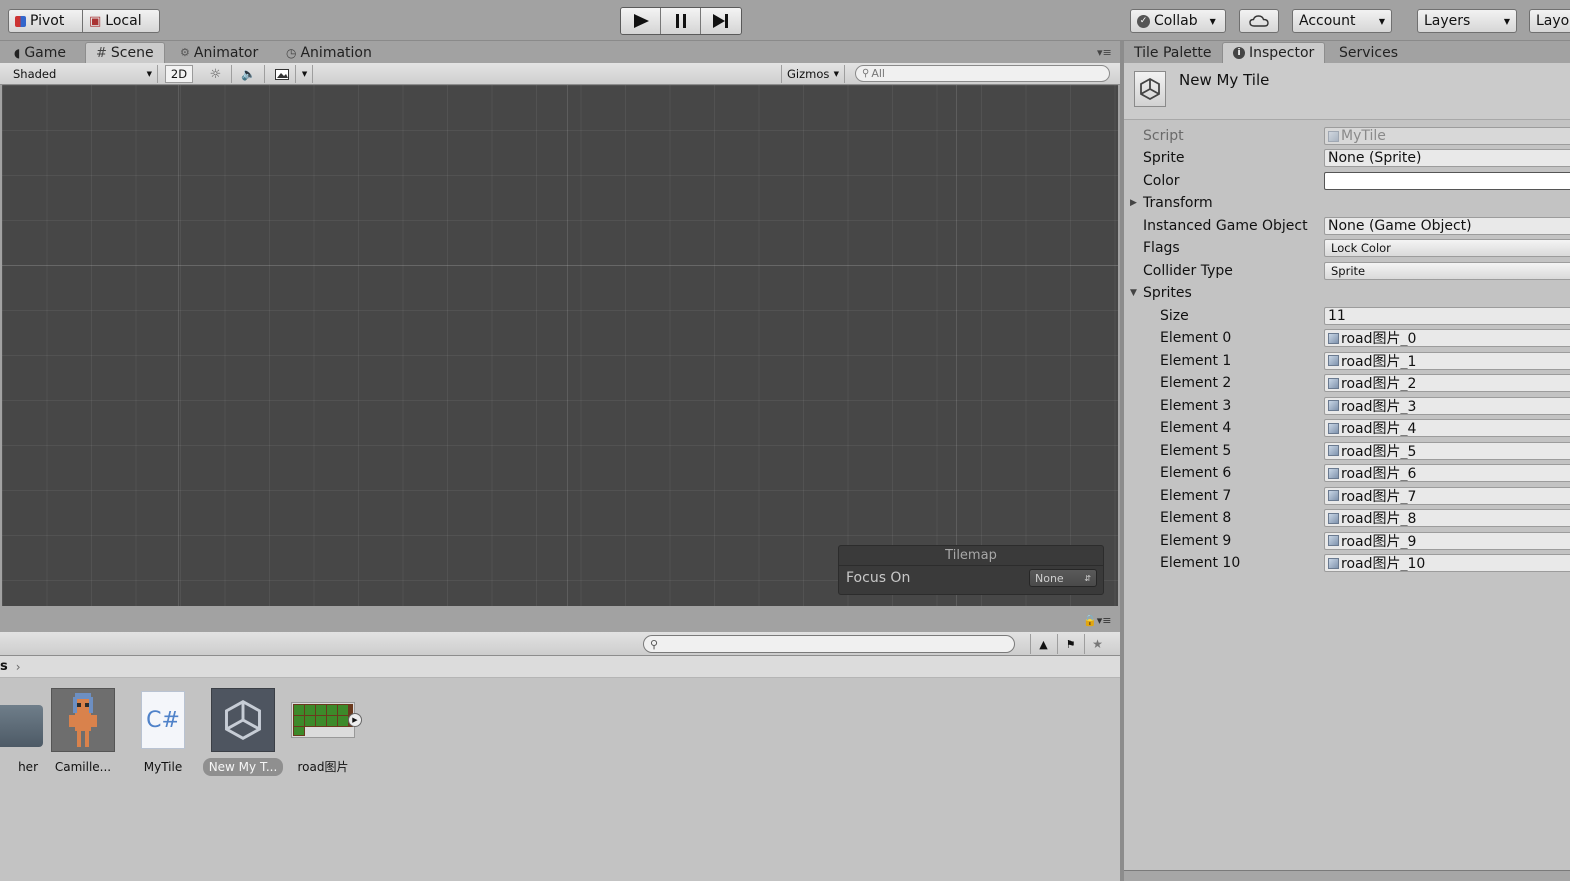 The height and width of the screenshot is (881, 1570). I want to click on grid-line, so click(567, 345).